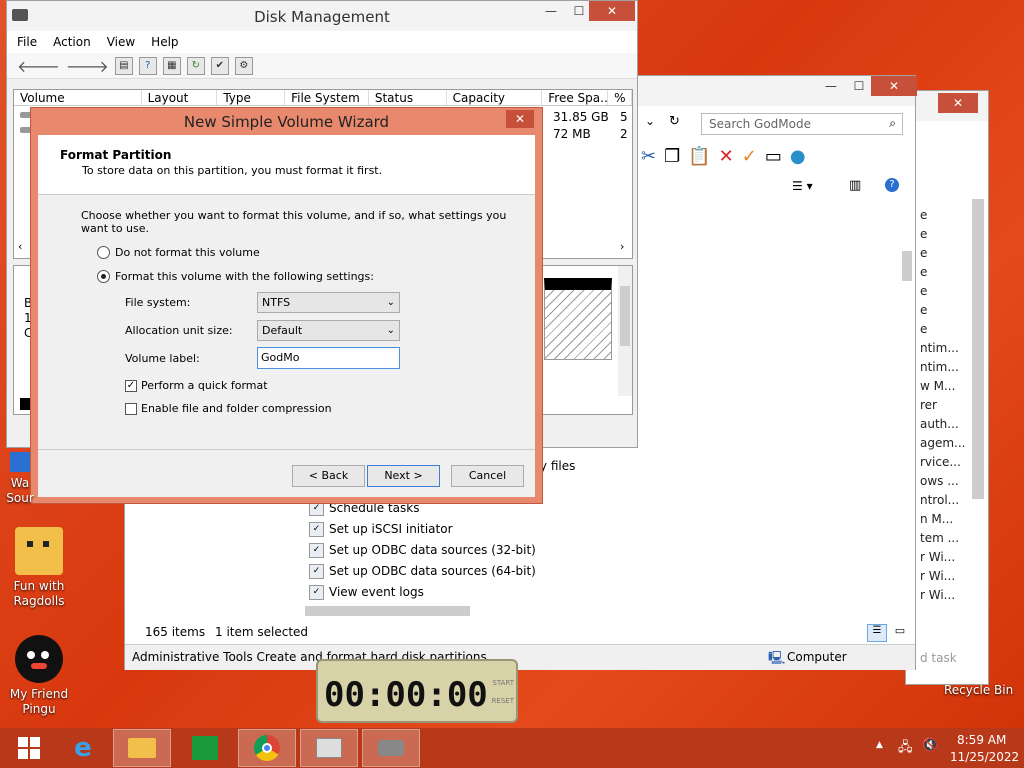  Describe the element at coordinates (328, 476) in the screenshot. I see `back-button: < Back` at that location.